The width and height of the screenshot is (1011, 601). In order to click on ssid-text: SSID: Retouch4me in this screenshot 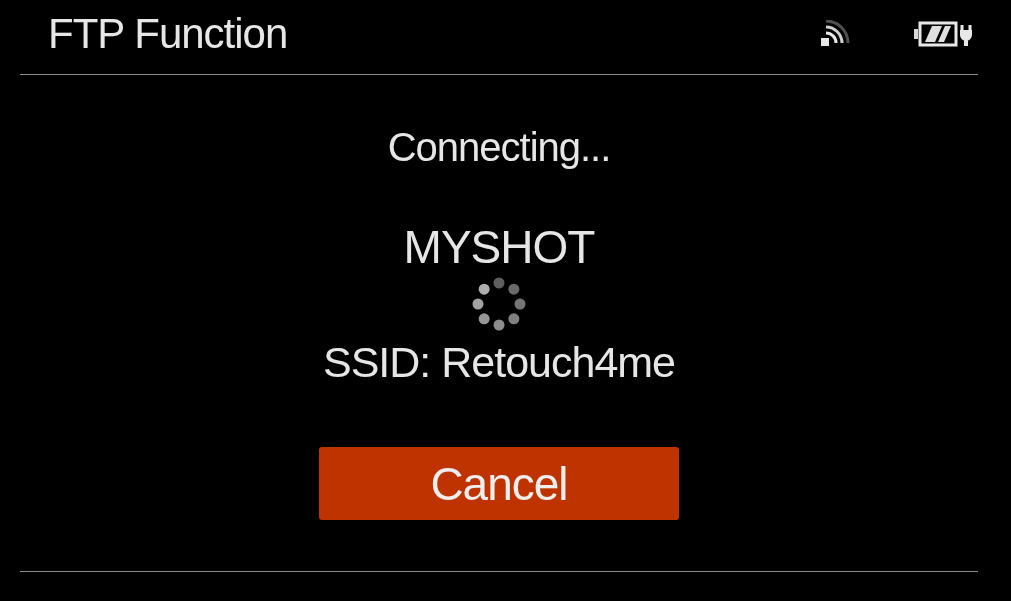, I will do `click(499, 362)`.